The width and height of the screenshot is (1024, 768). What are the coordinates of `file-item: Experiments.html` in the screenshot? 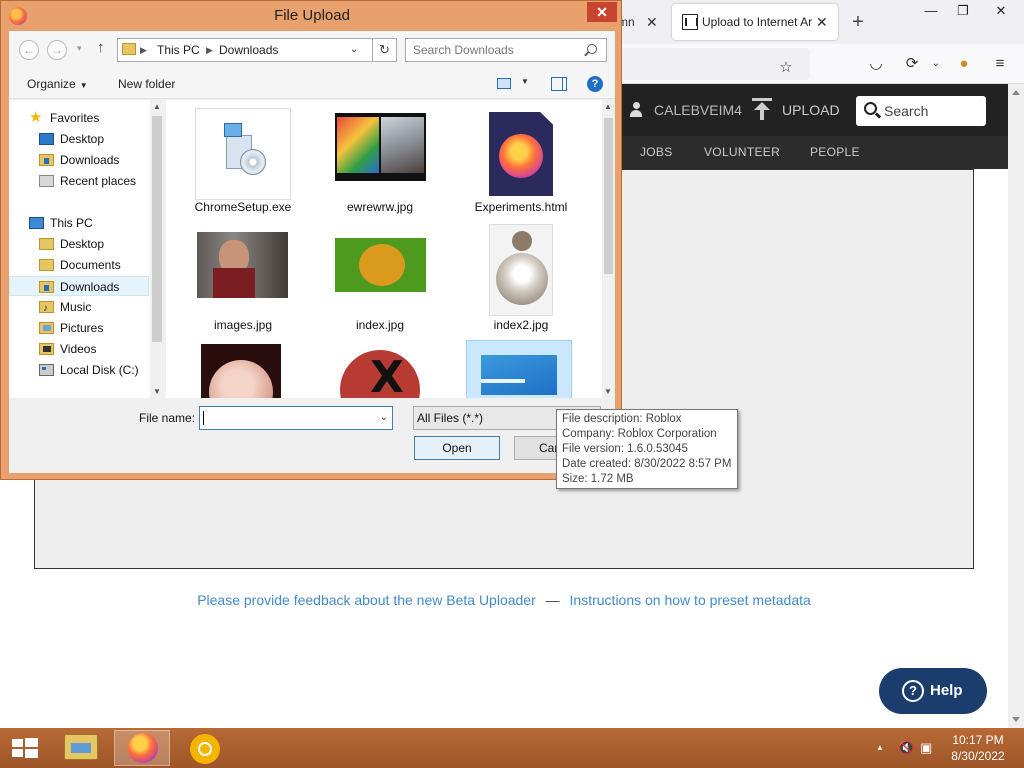 It's located at (521, 161).